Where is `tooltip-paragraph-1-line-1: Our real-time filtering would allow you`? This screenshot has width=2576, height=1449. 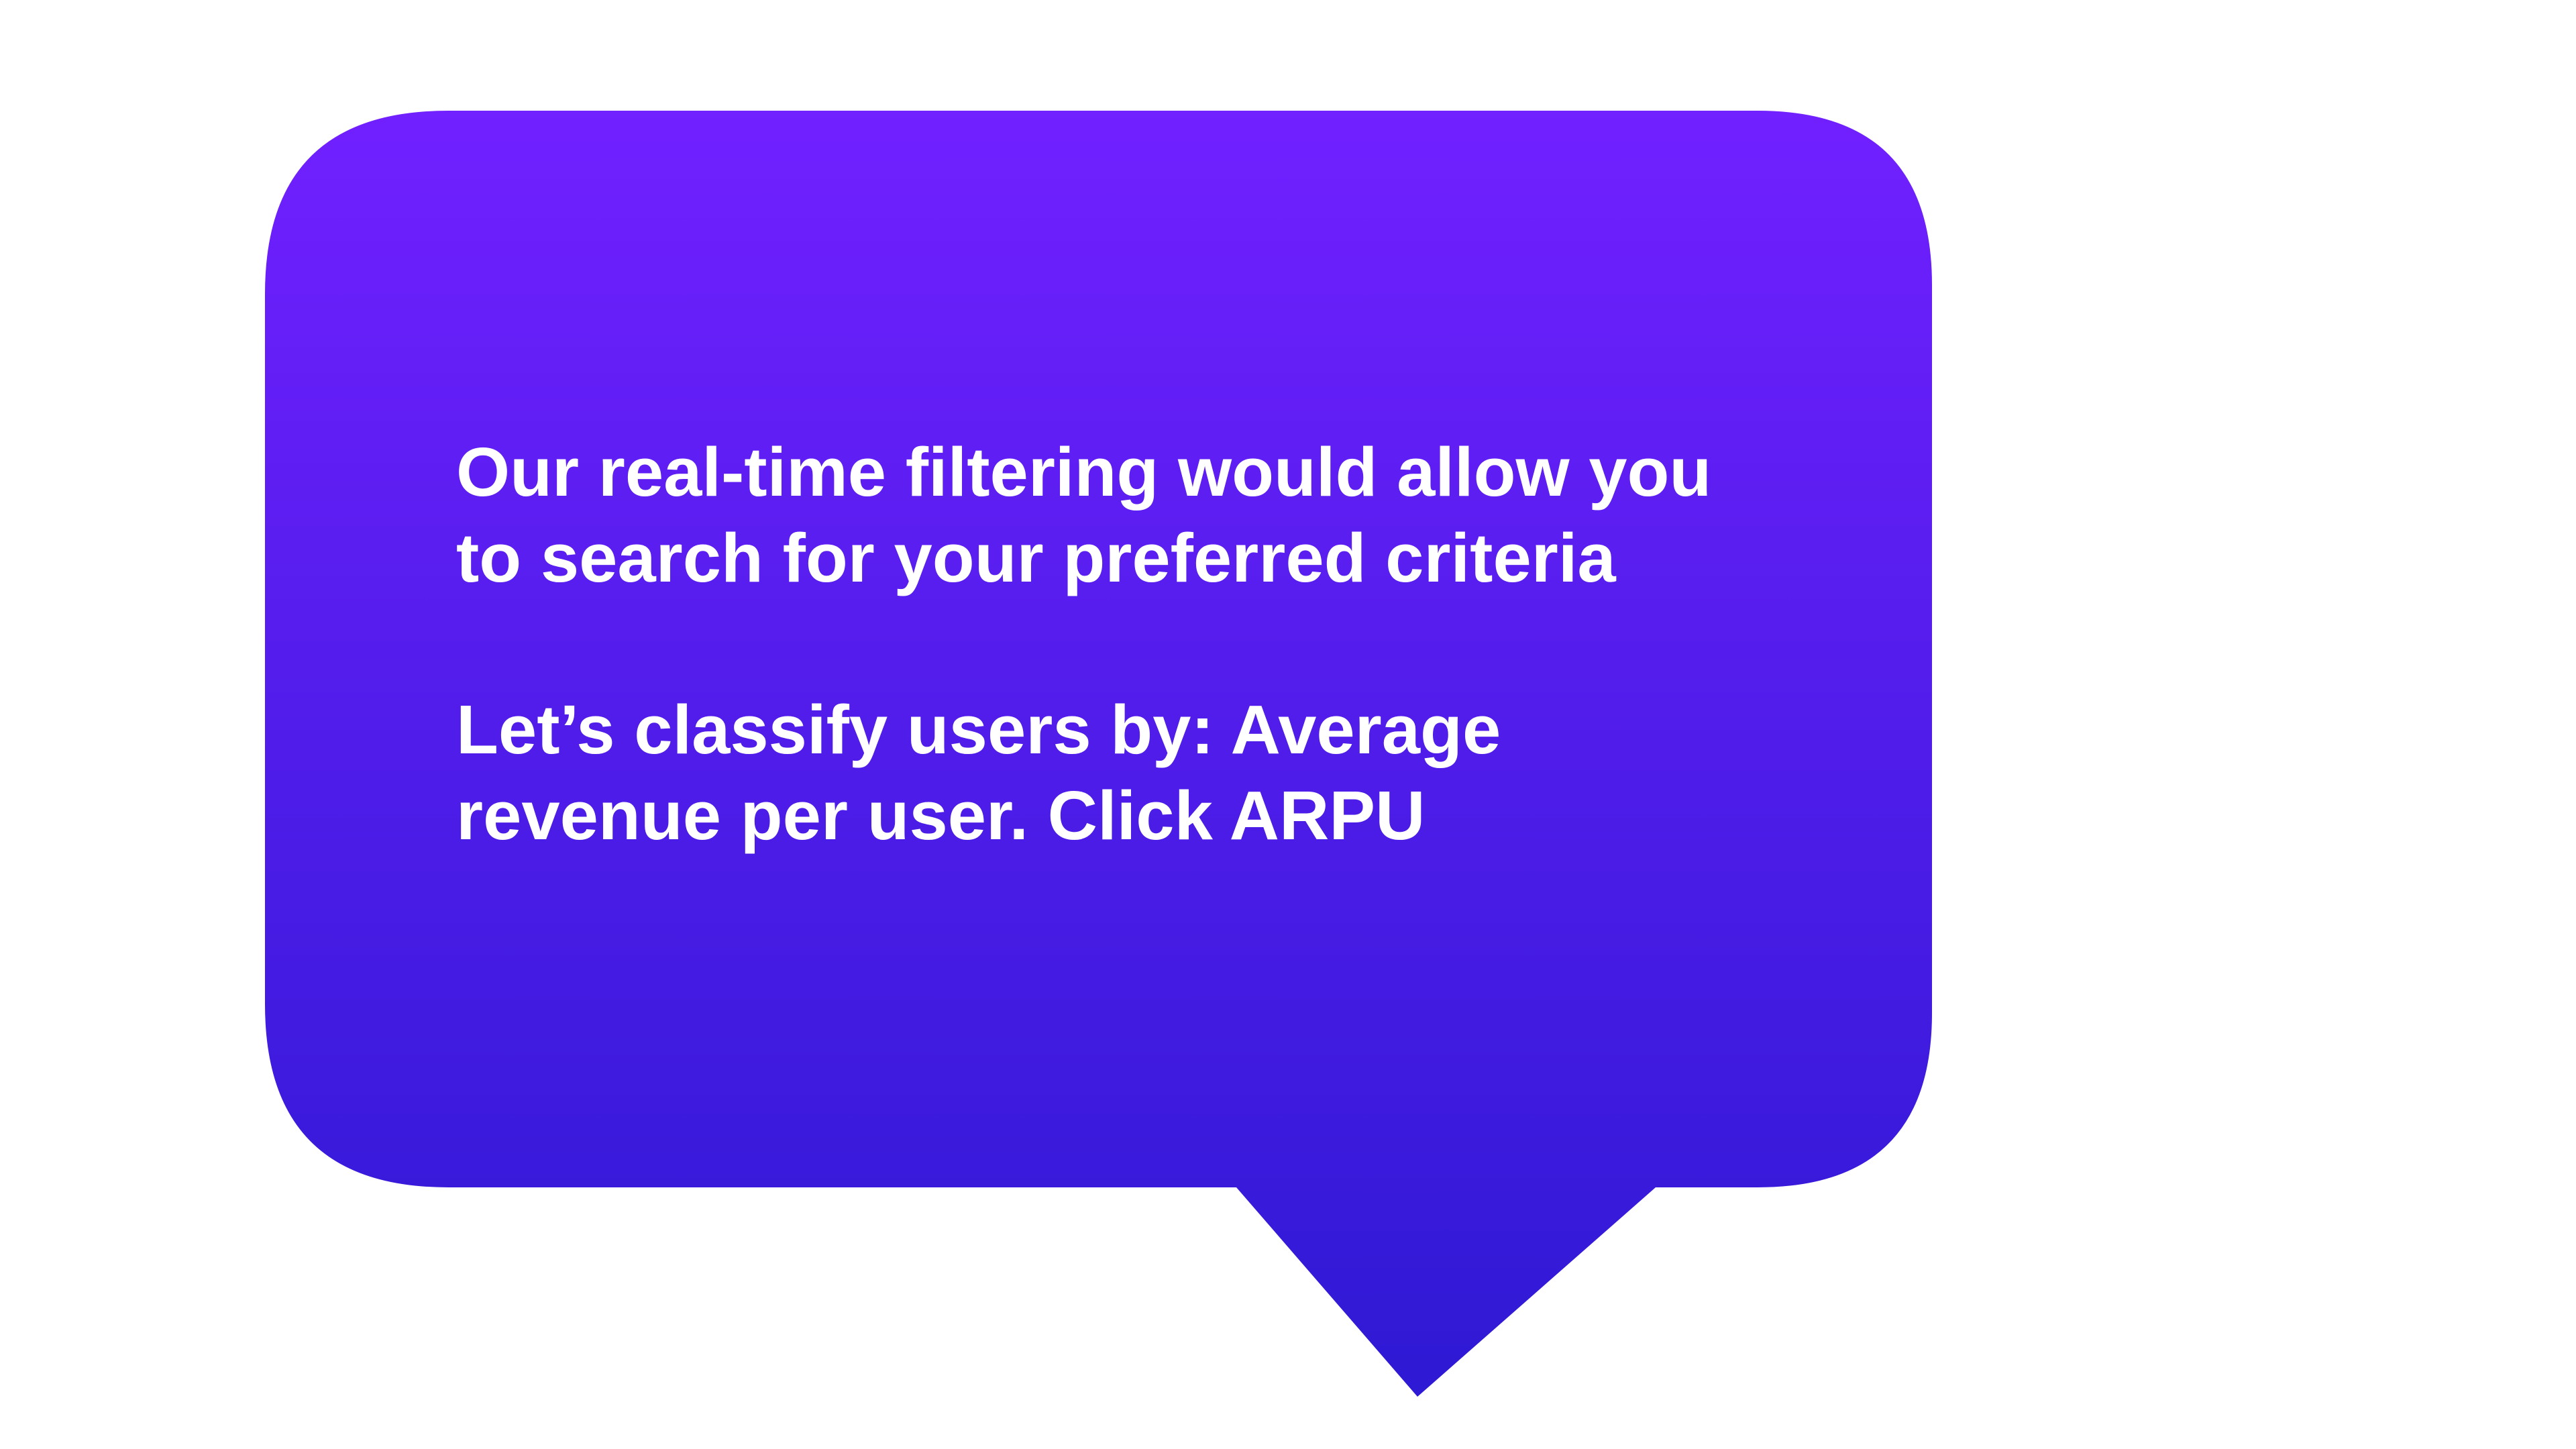
tooltip-paragraph-1-line-1: Our real-time filtering would allow you is located at coordinates (1084, 472).